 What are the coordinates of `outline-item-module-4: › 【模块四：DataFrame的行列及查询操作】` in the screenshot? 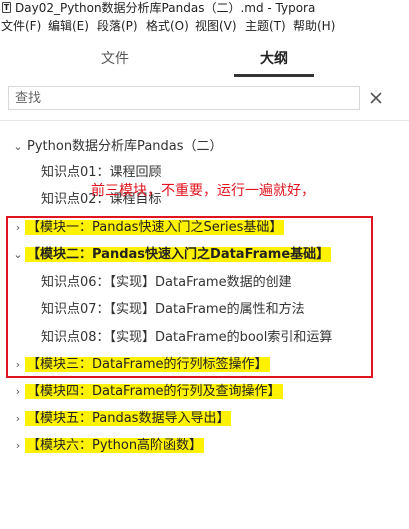 It's located at (204, 392).